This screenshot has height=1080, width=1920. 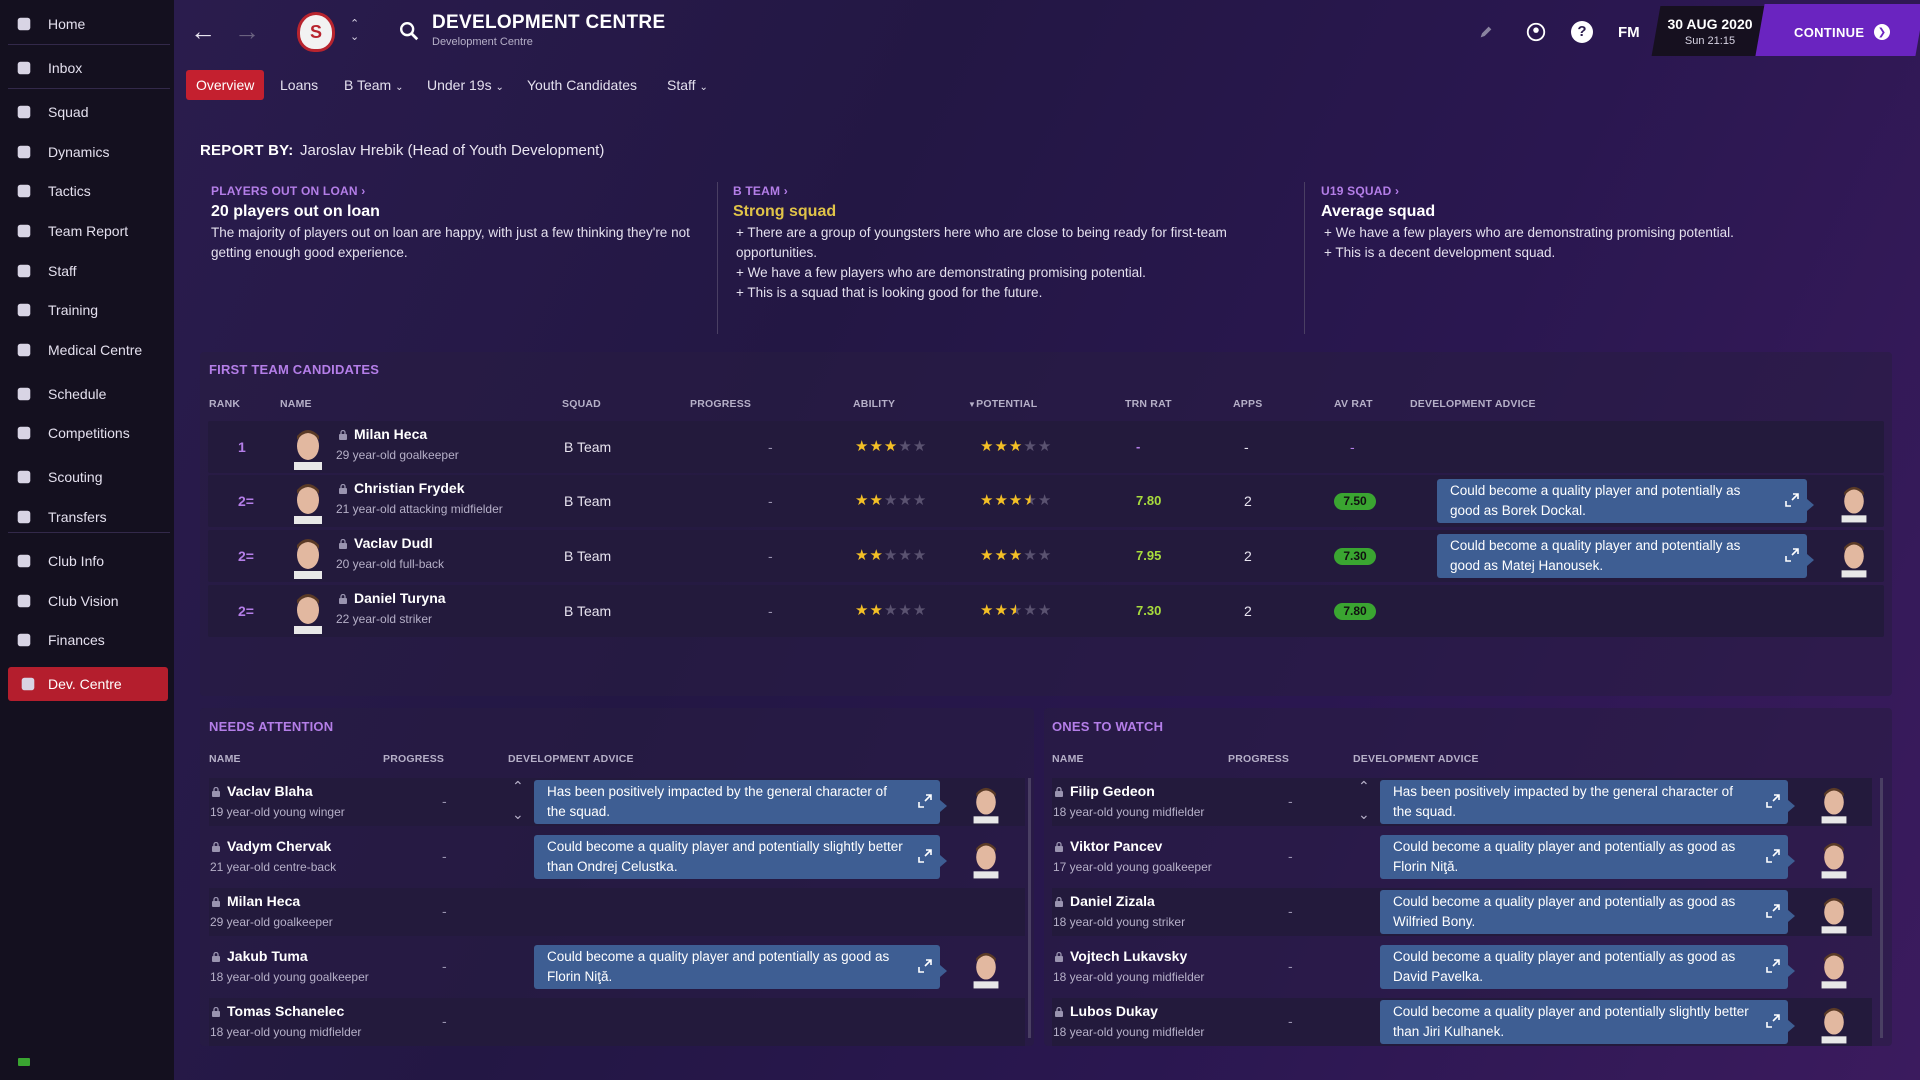 What do you see at coordinates (1582, 32) in the screenshot?
I see `help-icon: ?` at bounding box center [1582, 32].